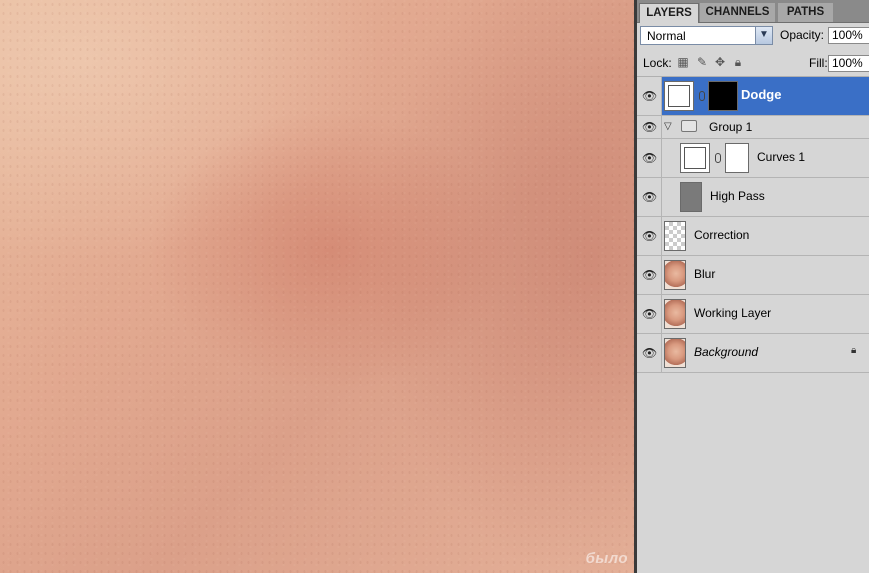 The width and height of the screenshot is (869, 573). I want to click on tab-channels: CHANNELS, so click(737, 12).